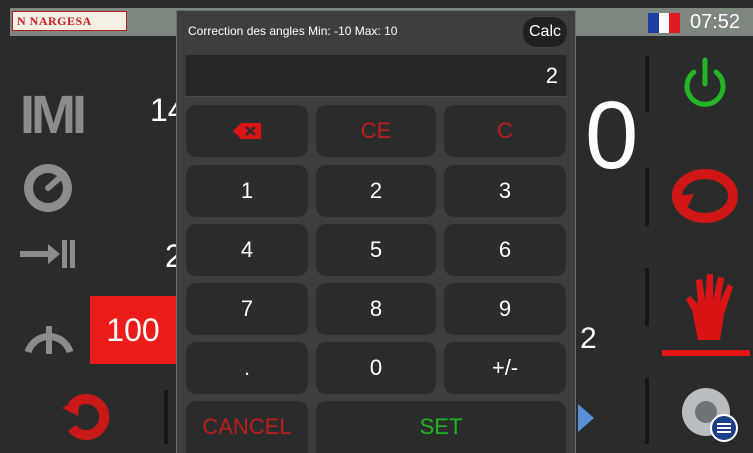 The width and height of the screenshot is (753, 453). I want to click on key-3: 3, so click(505, 191).